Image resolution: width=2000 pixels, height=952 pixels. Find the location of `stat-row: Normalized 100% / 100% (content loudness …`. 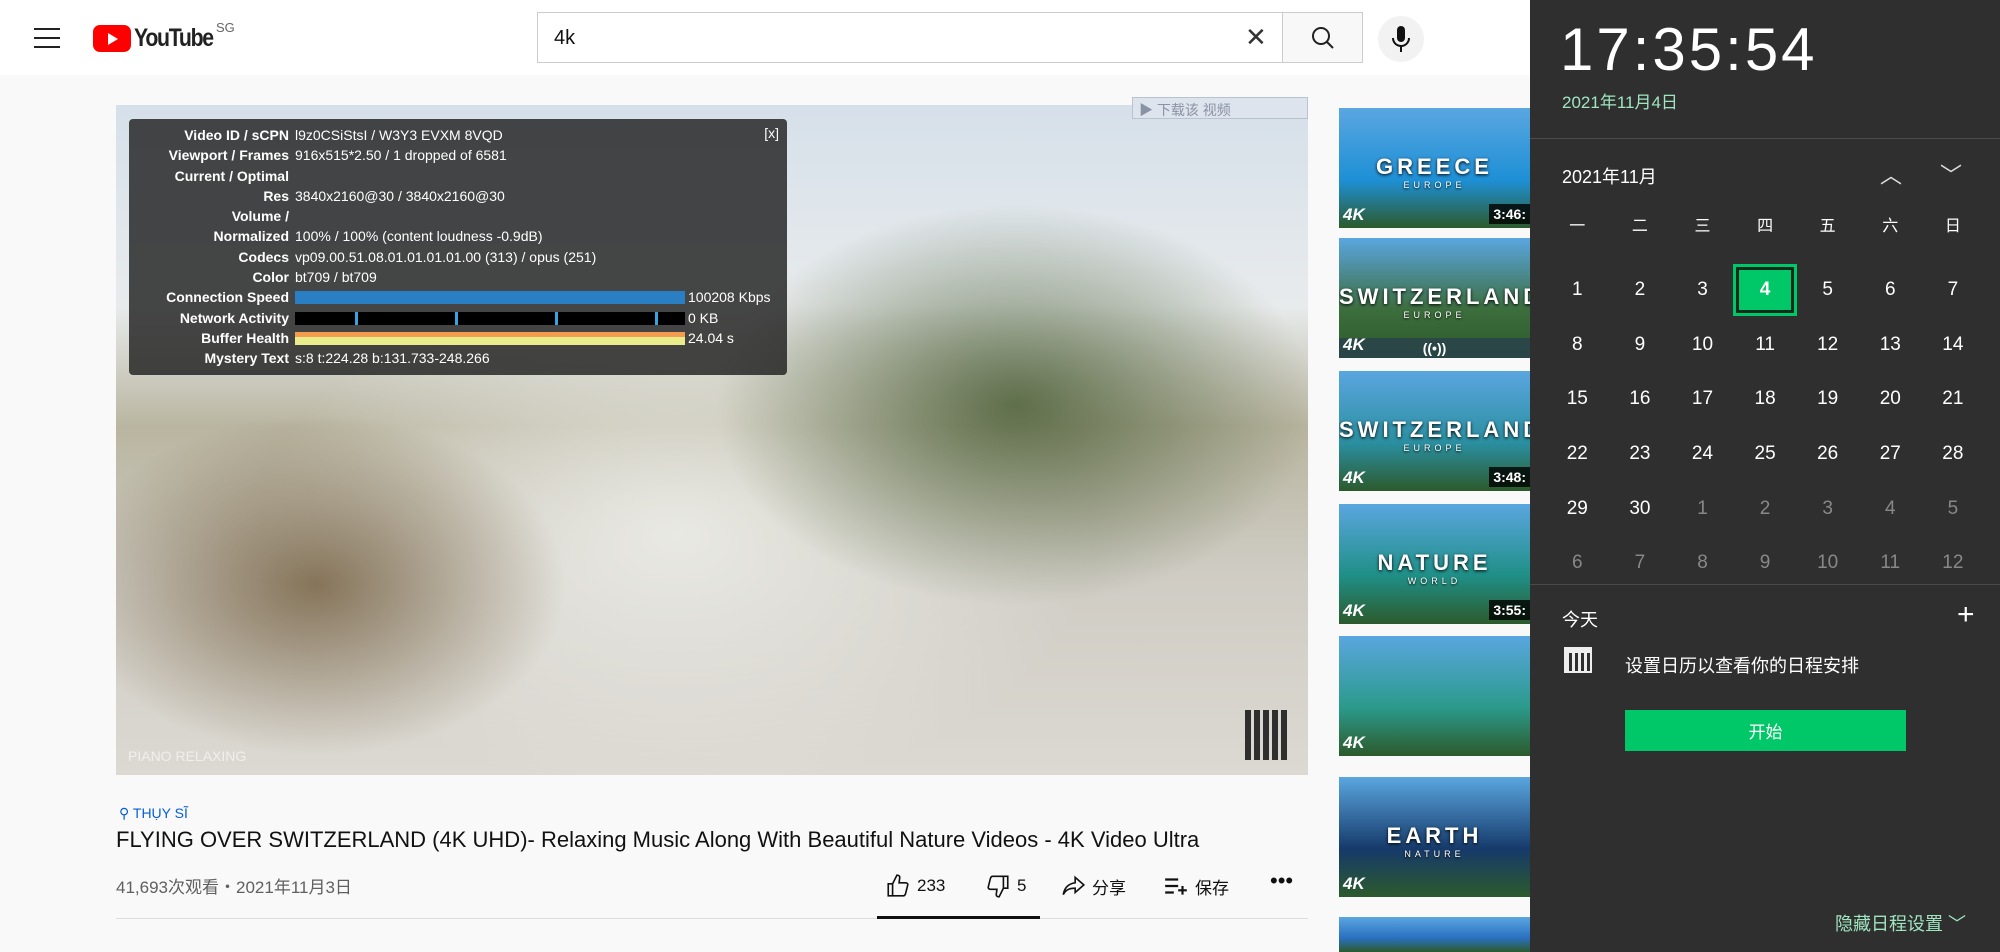

stat-row: Normalized 100% / 100% (content loudness … is located at coordinates (458, 236).